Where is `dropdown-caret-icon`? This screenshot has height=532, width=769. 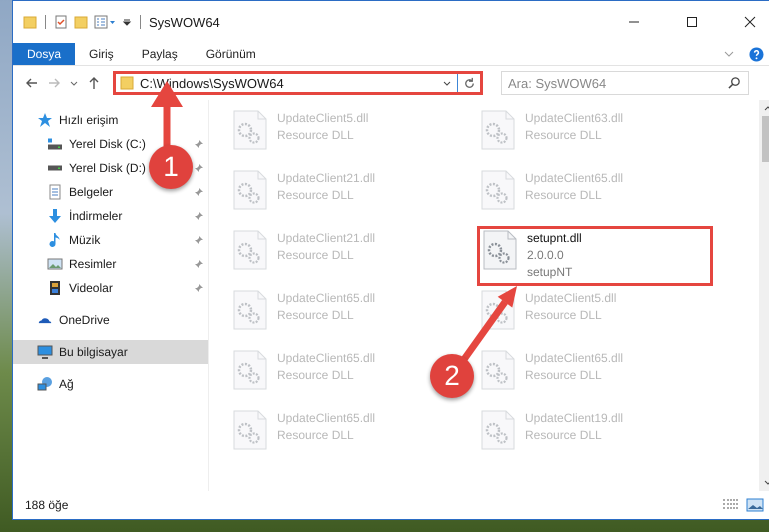 dropdown-caret-icon is located at coordinates (127, 22).